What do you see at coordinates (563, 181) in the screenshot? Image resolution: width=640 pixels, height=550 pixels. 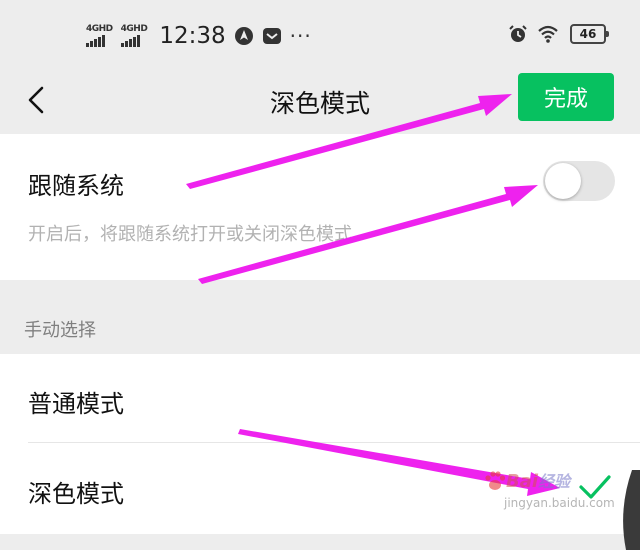 I see `toggle-knob` at bounding box center [563, 181].